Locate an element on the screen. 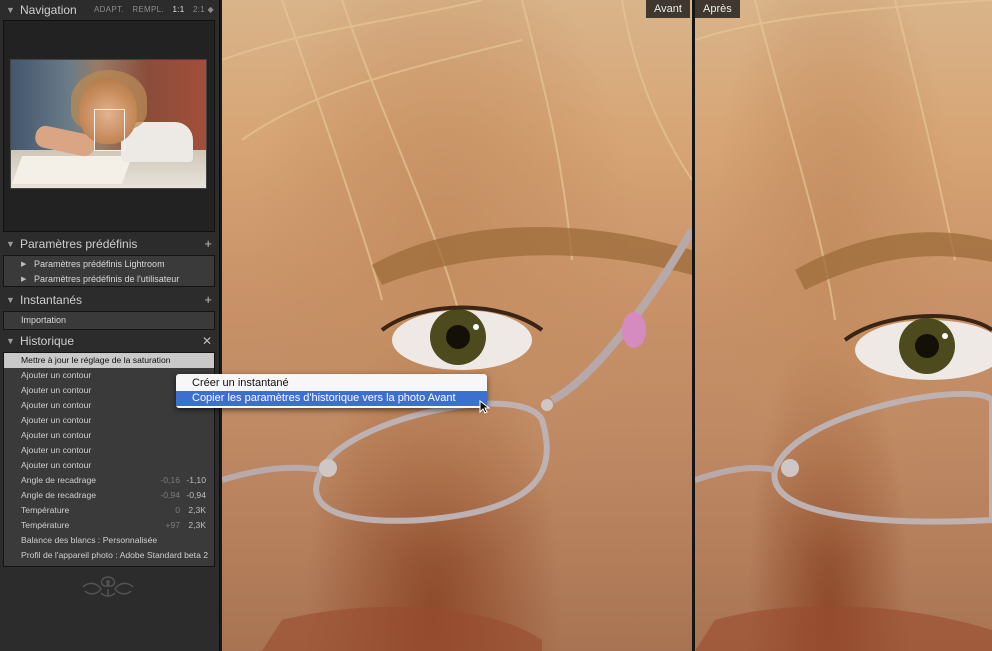 The width and height of the screenshot is (992, 651). preset-folder-user: ▶ Paramètres prédéfinis de l'utilisateur is located at coordinates (109, 279).